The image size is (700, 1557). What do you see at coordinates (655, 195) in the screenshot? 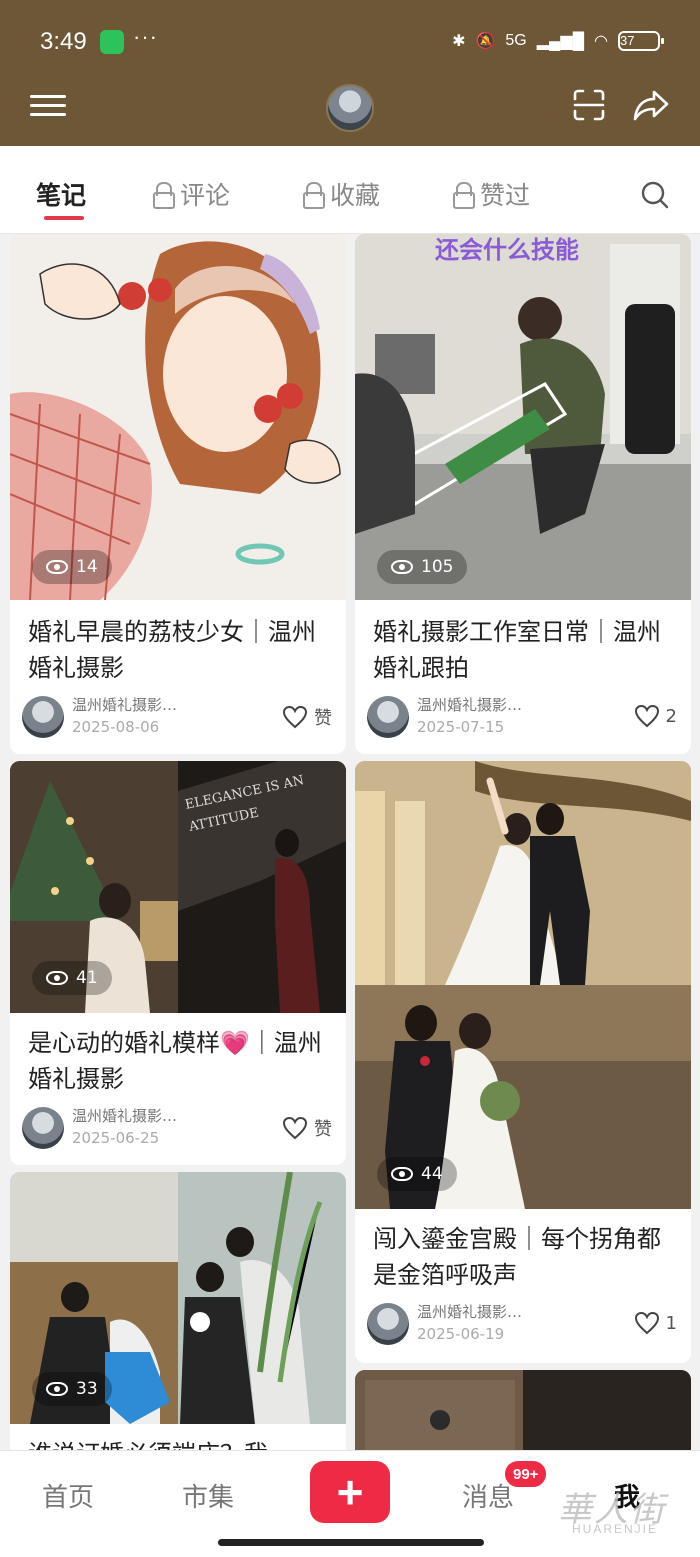
I see `search-icon` at bounding box center [655, 195].